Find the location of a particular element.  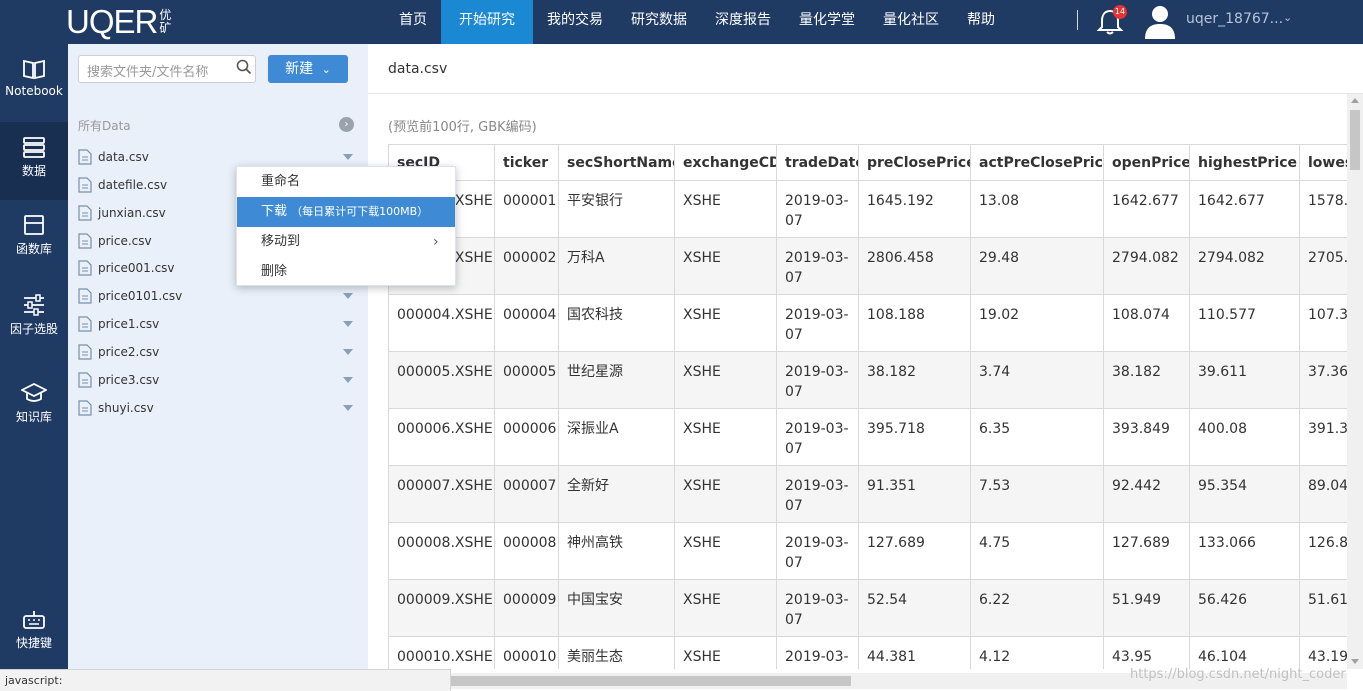

search-input: 搜索文件夹/文件名称 is located at coordinates (167, 69).